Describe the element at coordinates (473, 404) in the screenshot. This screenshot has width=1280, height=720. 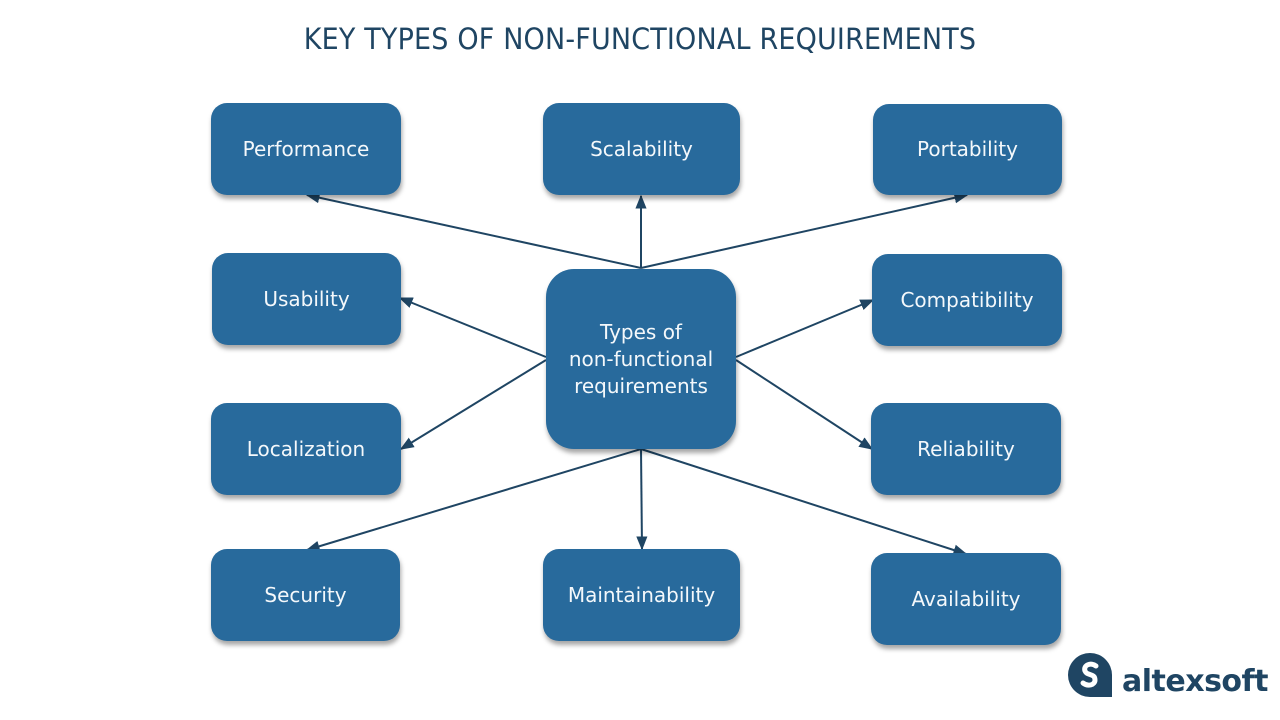
I see `edge-localization` at that location.